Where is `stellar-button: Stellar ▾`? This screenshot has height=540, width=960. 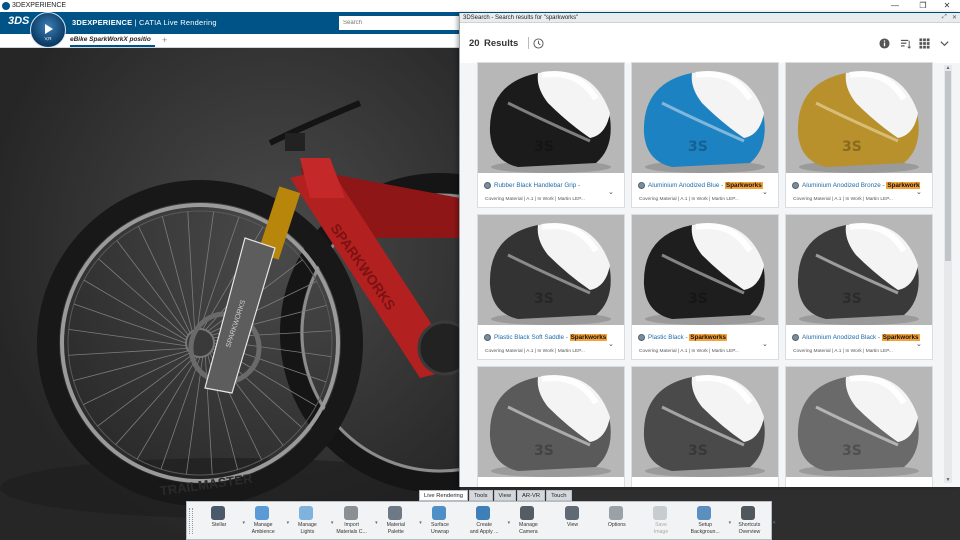 stellar-button: Stellar ▾ is located at coordinates (220, 522).